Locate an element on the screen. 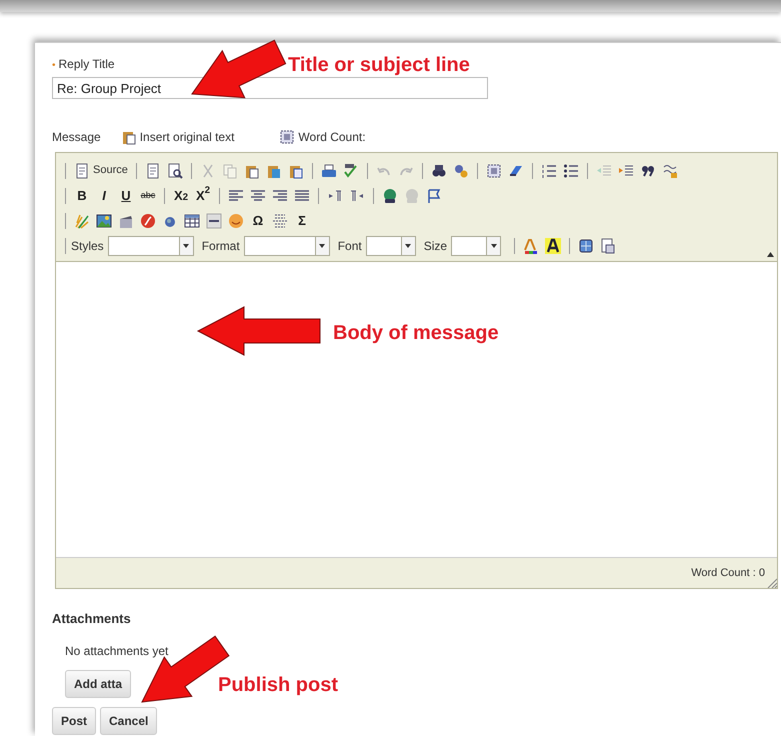 The width and height of the screenshot is (781, 736). field-label: Reply Title is located at coordinates (86, 64).